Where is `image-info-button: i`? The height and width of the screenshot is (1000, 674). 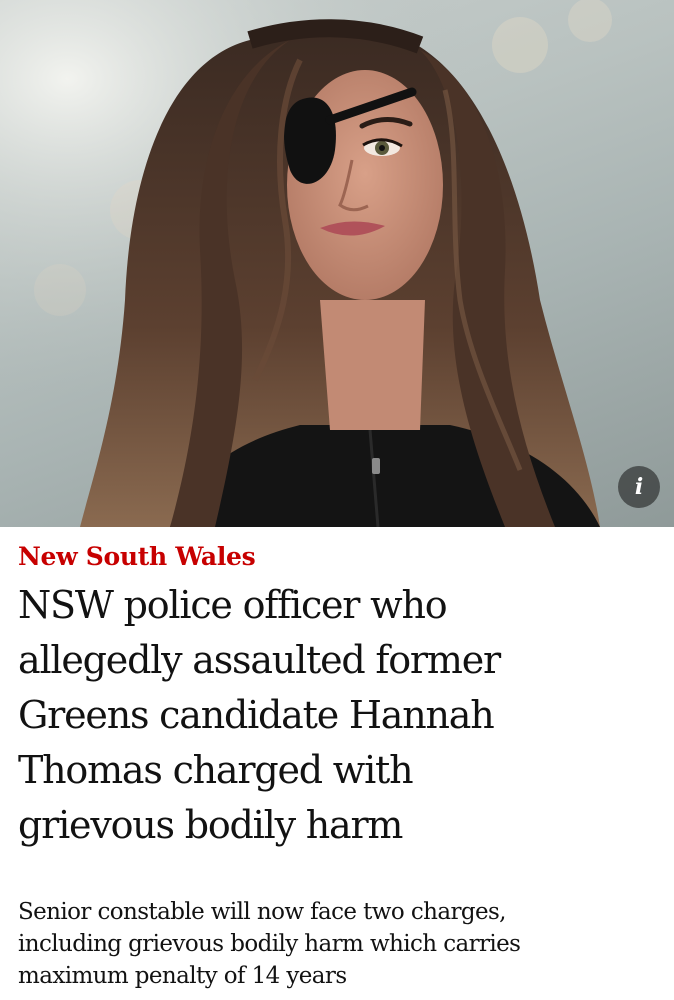 image-info-button: i is located at coordinates (639, 487).